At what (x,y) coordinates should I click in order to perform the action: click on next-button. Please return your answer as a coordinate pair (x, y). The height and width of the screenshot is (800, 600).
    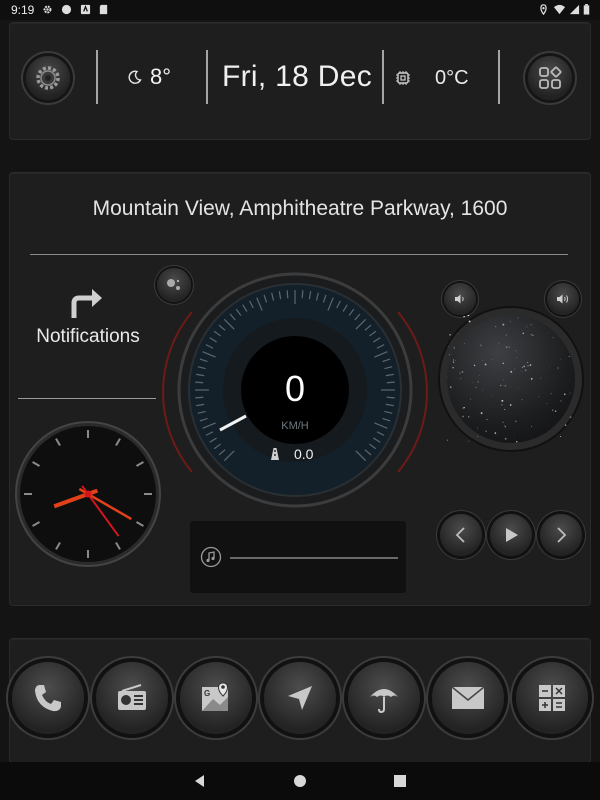
    Looking at the image, I should click on (561, 535).